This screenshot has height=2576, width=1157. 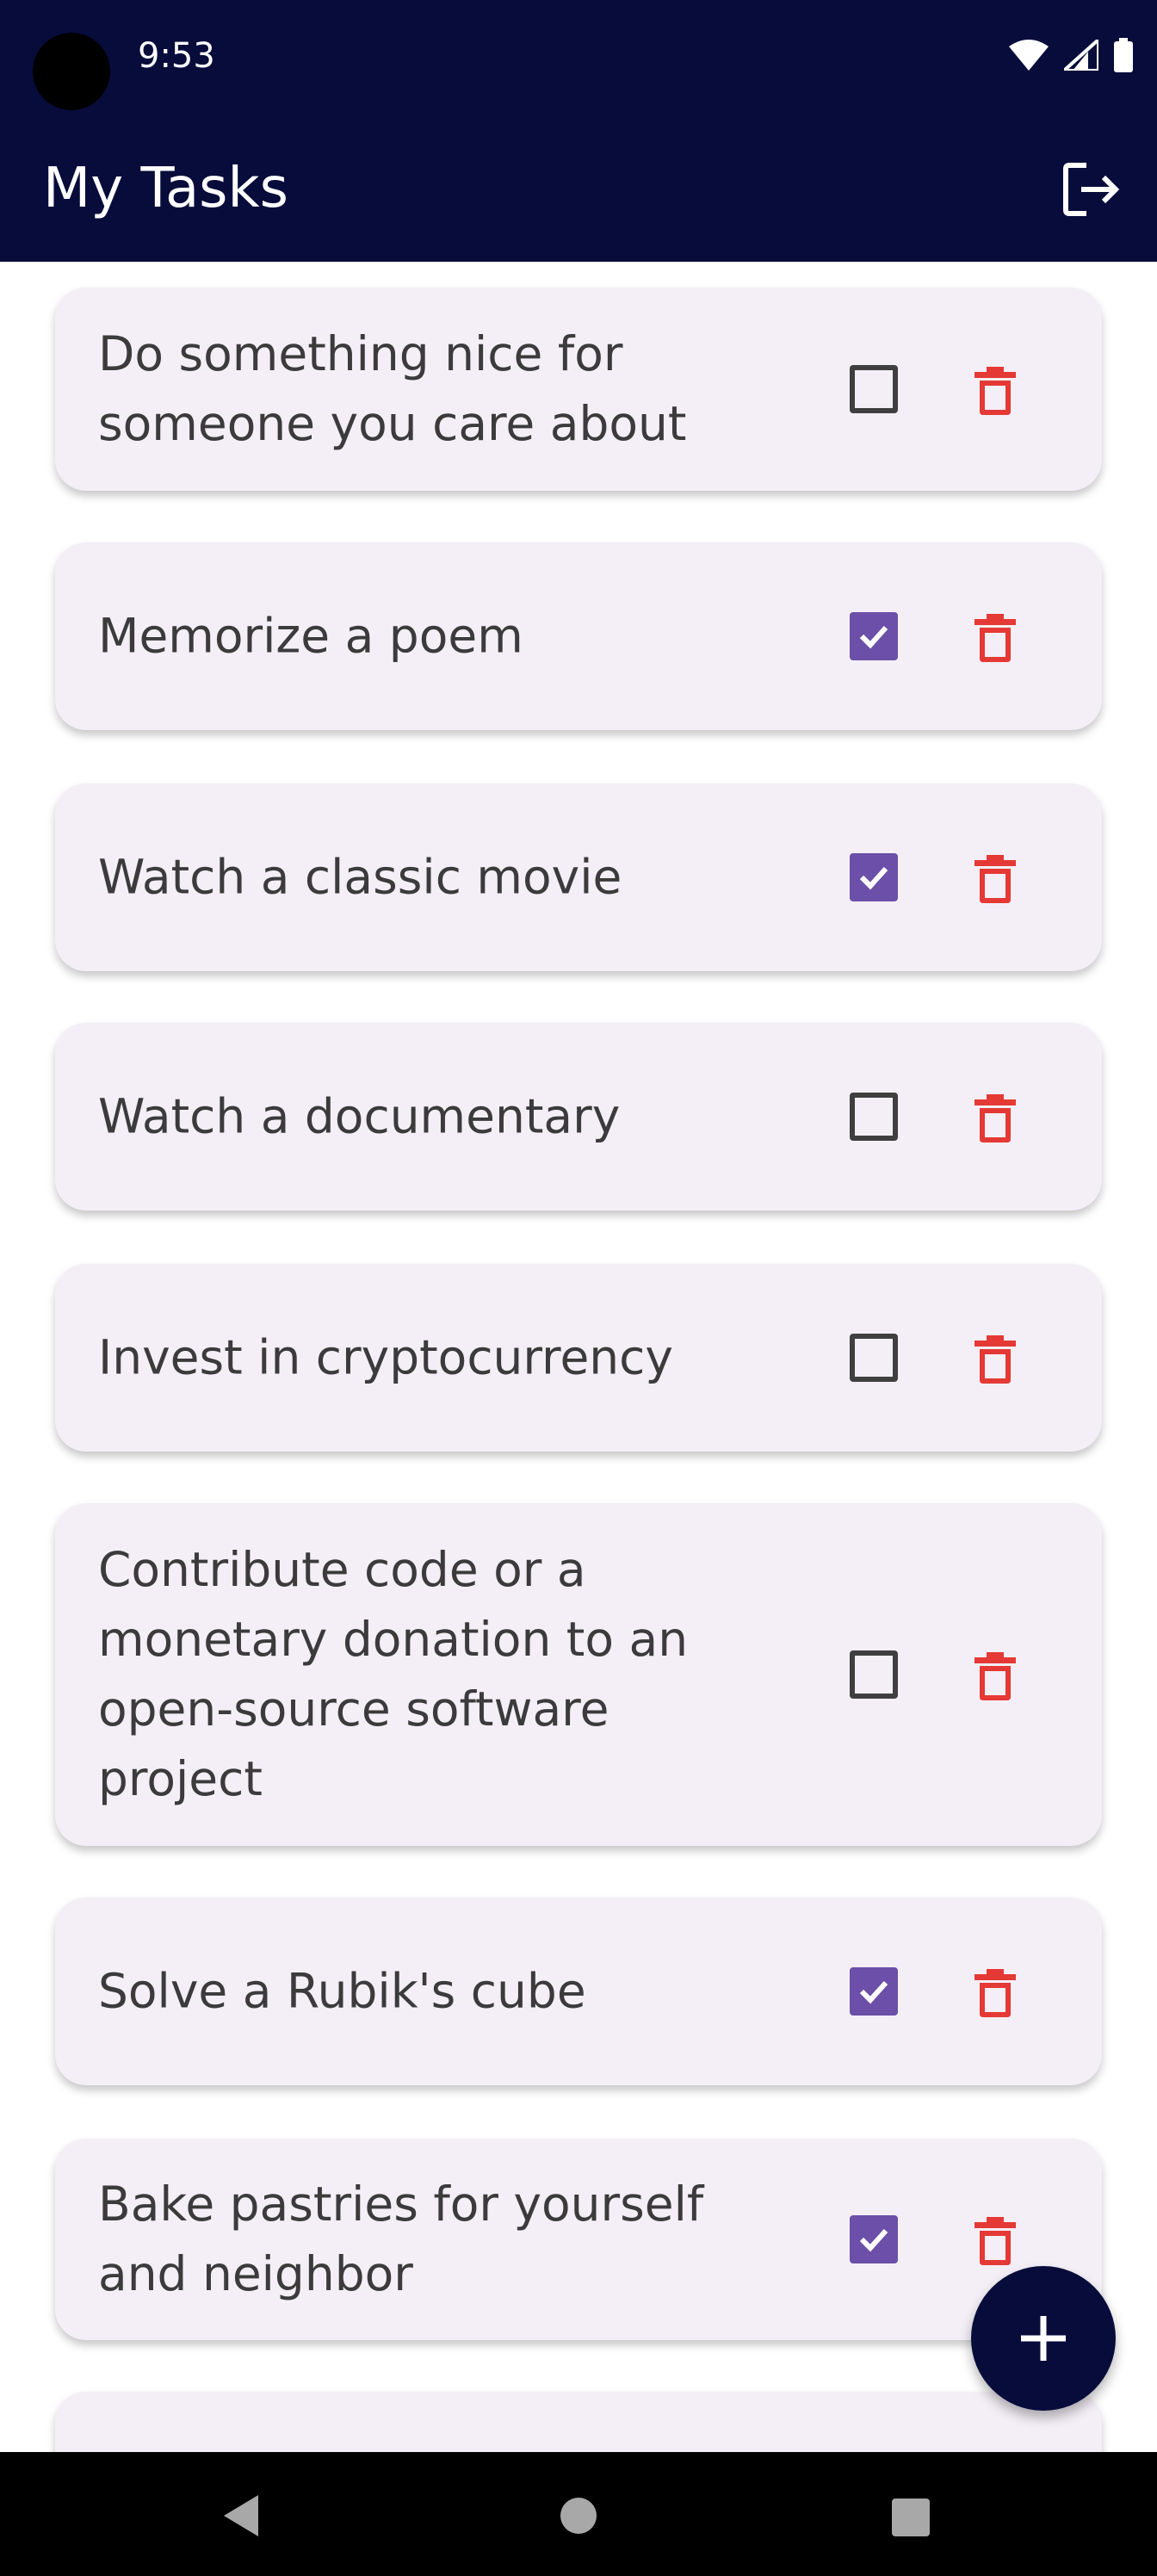 What do you see at coordinates (177, 56) in the screenshot?
I see `status-time: 9:53` at bounding box center [177, 56].